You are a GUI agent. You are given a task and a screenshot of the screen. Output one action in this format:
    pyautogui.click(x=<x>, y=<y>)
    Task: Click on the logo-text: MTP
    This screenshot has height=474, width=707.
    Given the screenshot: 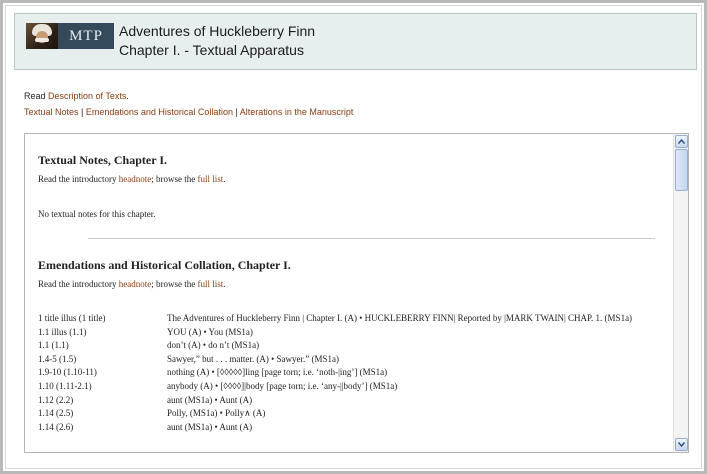 What is the action you would take?
    pyautogui.click(x=86, y=36)
    